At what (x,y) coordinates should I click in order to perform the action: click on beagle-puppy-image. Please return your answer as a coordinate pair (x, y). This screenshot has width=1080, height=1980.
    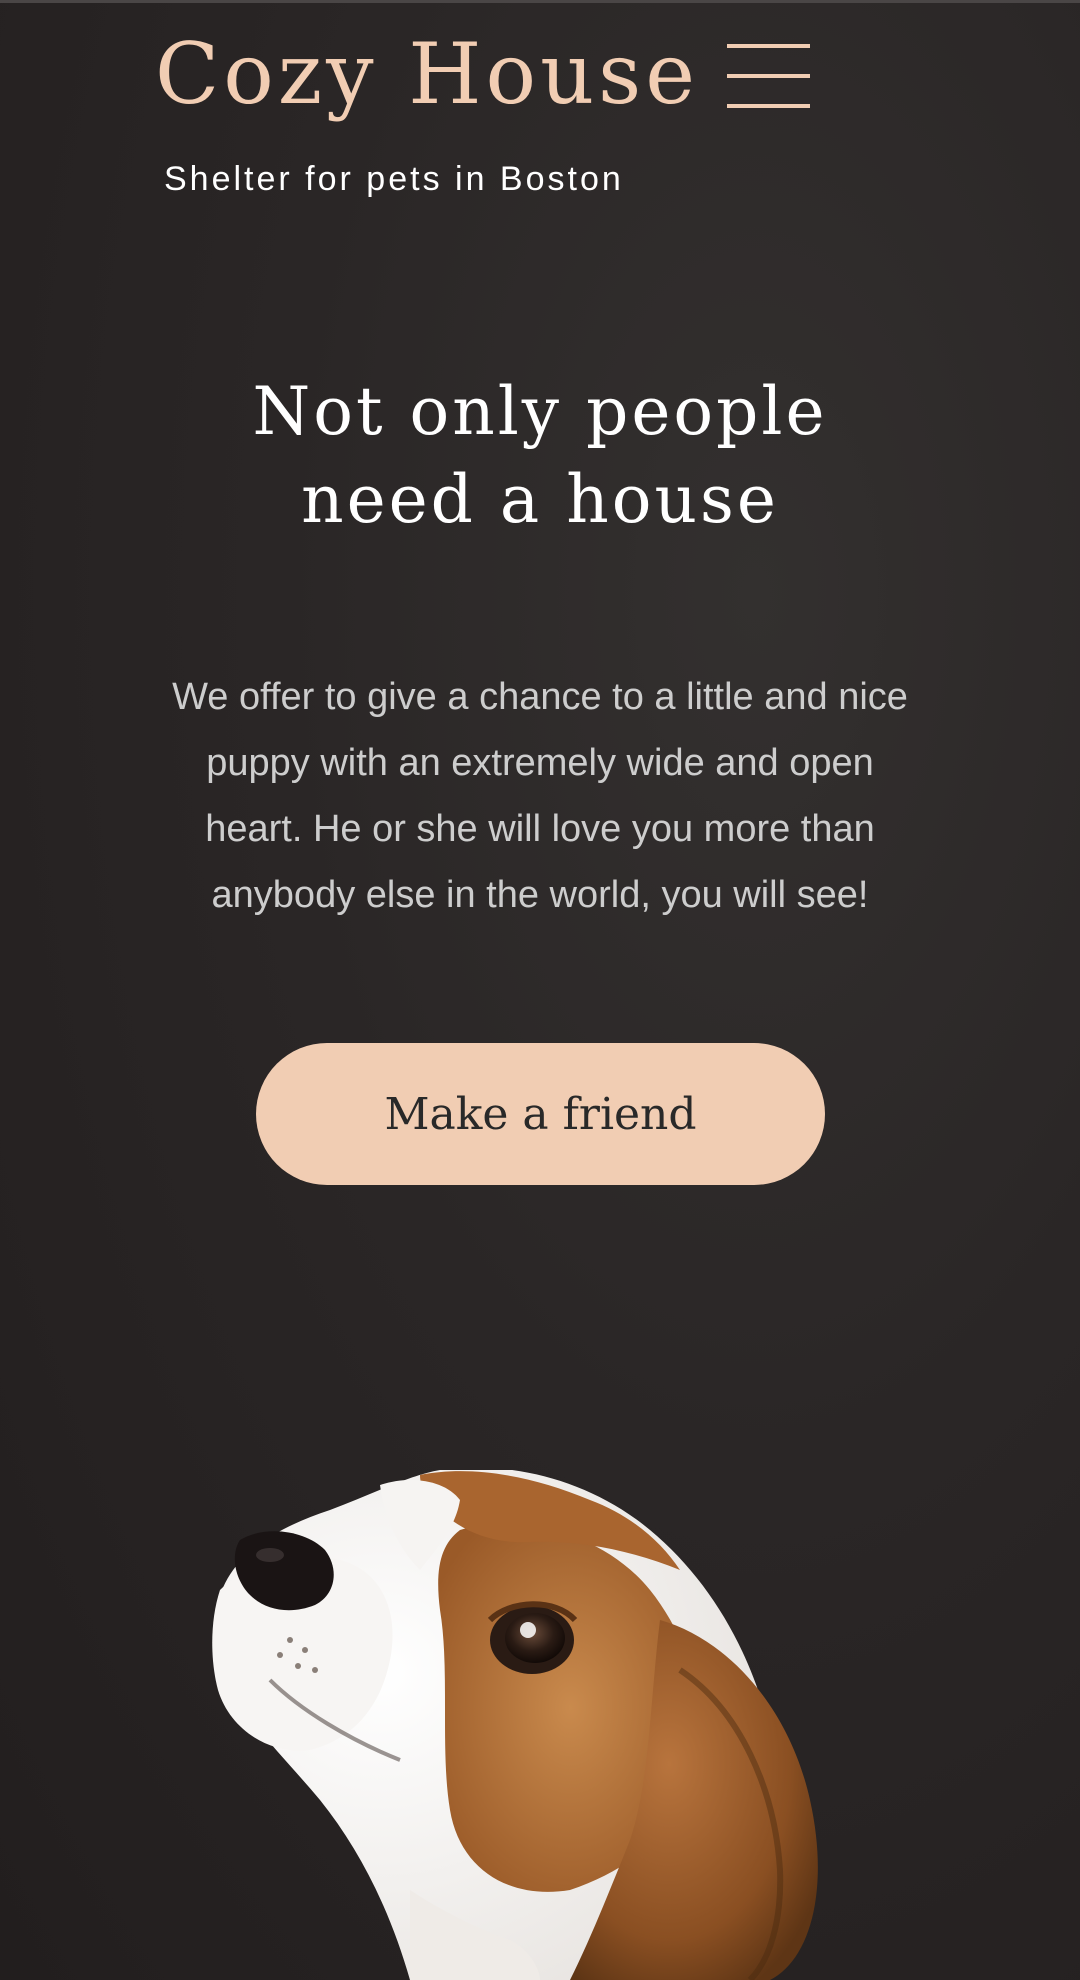
    Looking at the image, I should click on (515, 1725).